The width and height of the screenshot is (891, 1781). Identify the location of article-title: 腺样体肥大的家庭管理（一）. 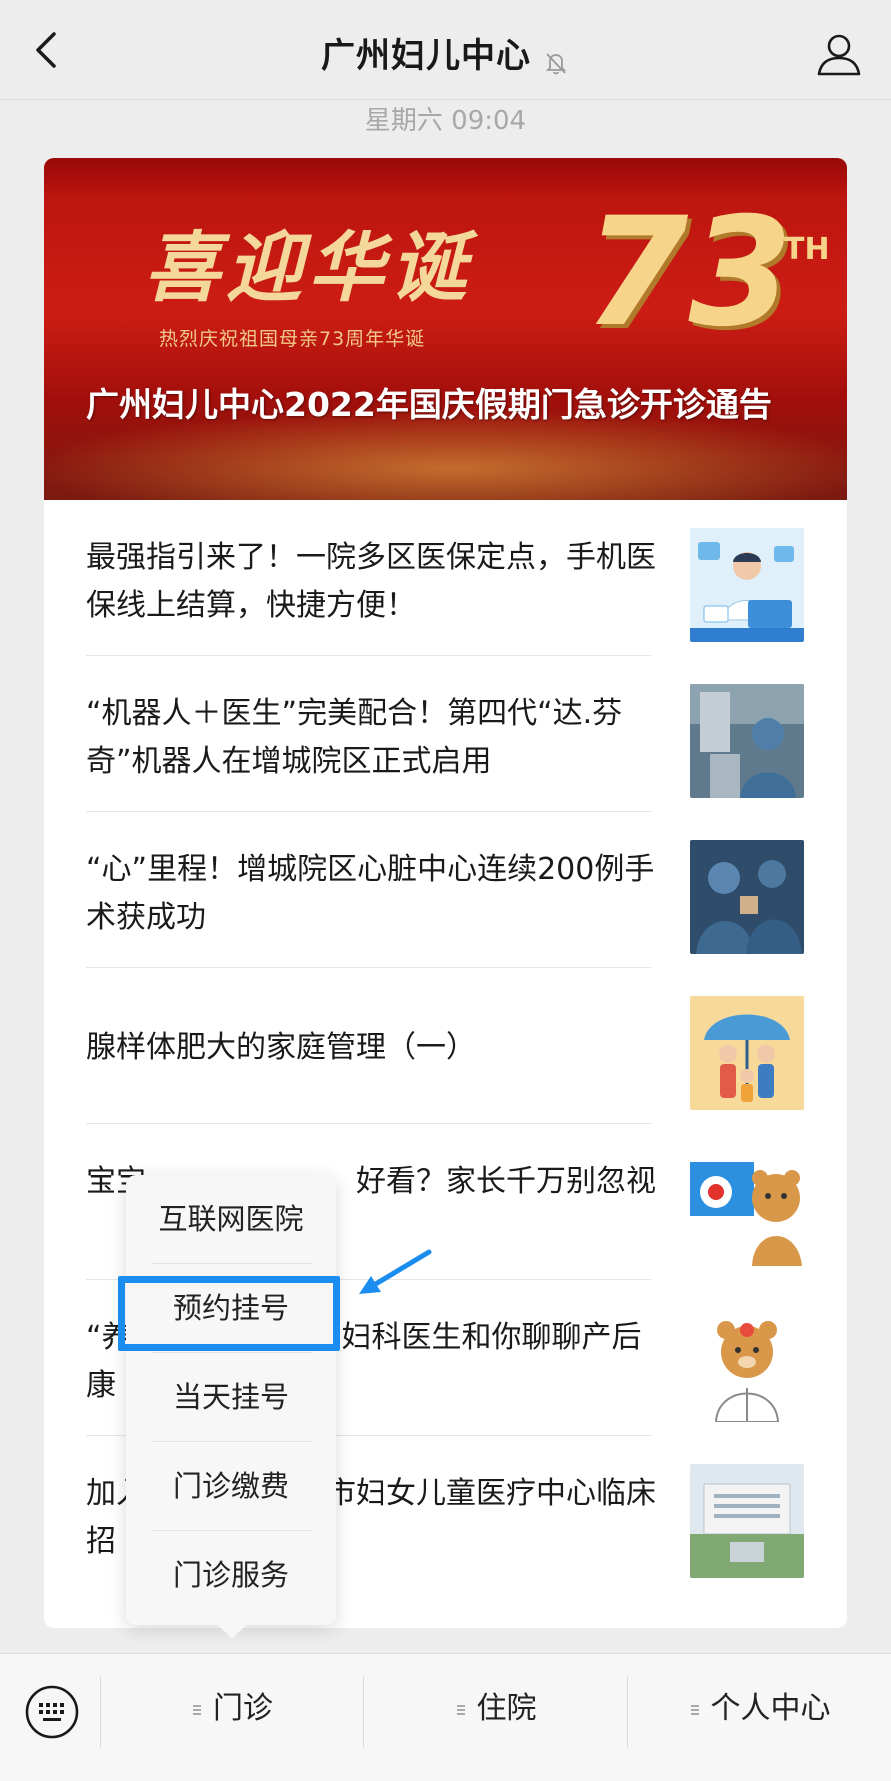
(281, 1047).